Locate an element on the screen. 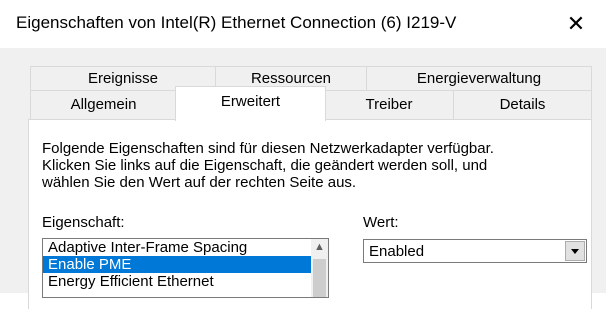  listbox-scrollbar: ▲ is located at coordinates (319, 268).